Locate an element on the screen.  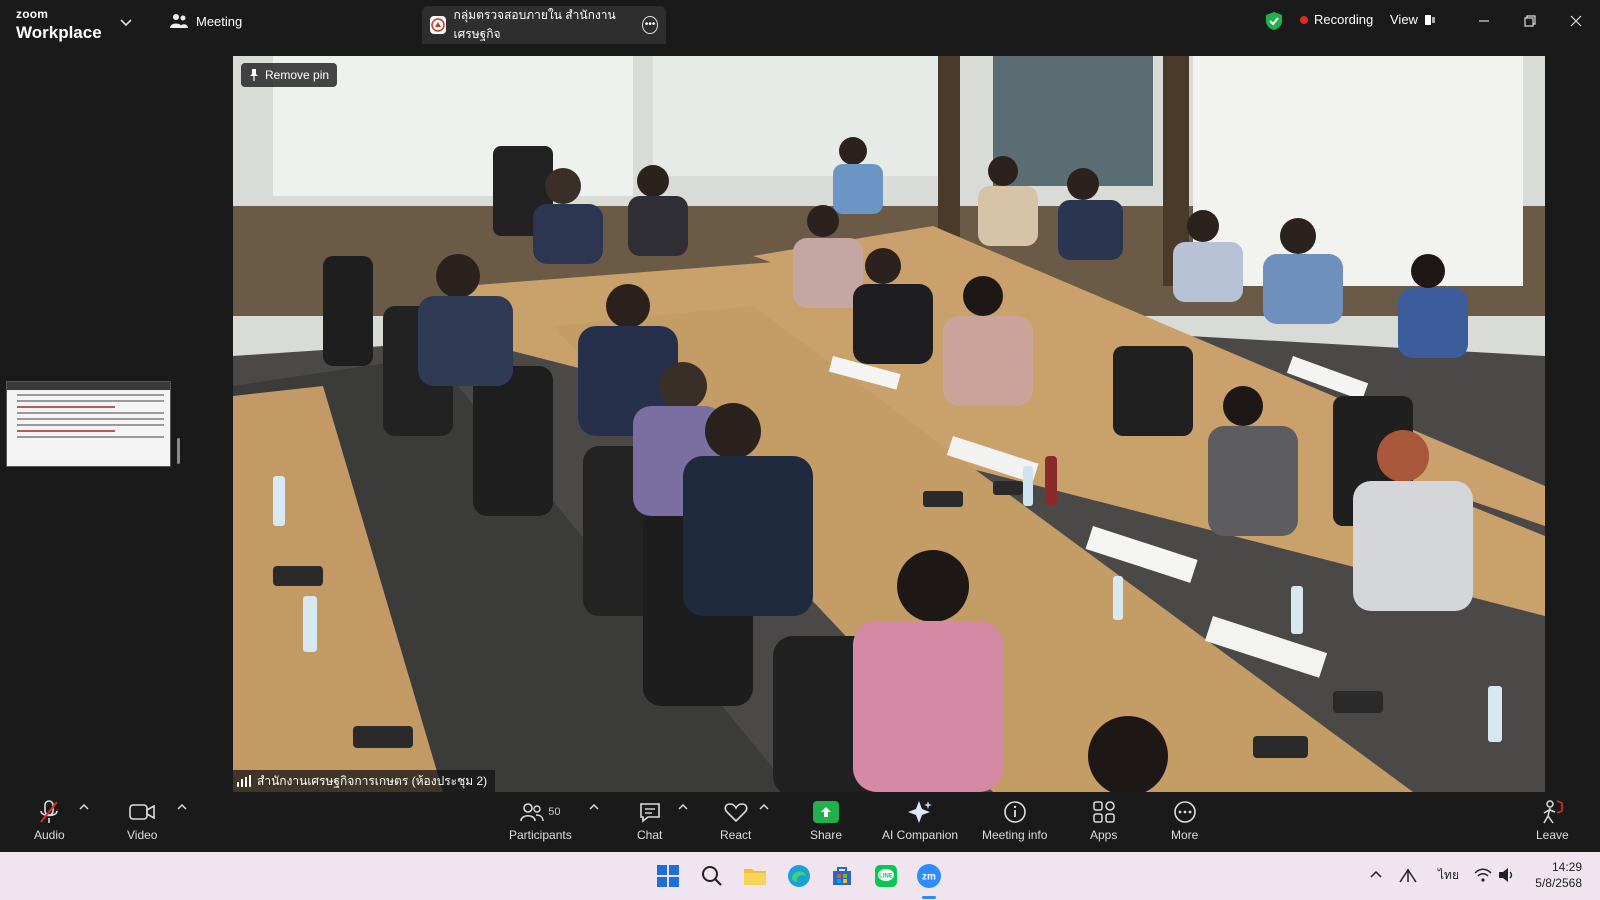
volume-icon is located at coordinates (1507, 875).